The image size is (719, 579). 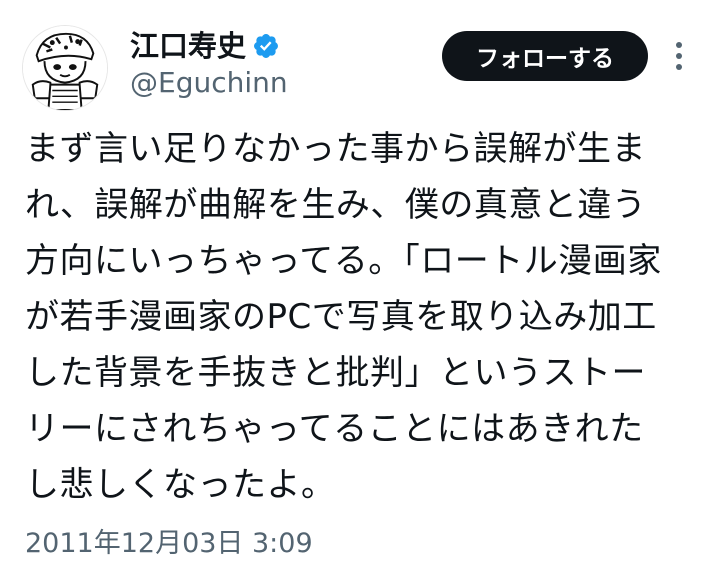 What do you see at coordinates (266, 46) in the screenshot?
I see `verified-badge-icon` at bounding box center [266, 46].